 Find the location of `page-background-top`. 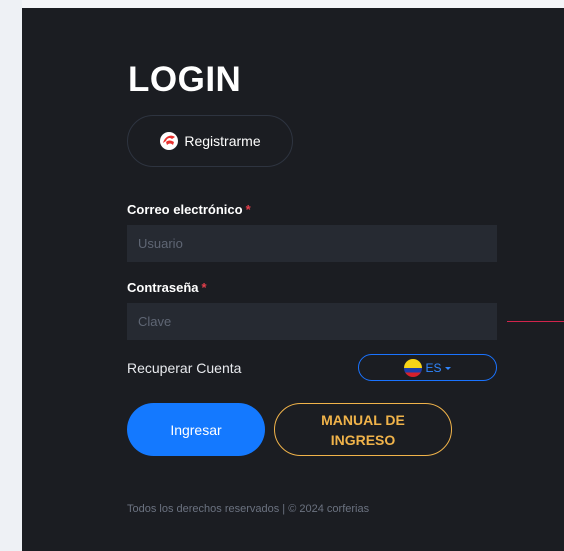

page-background-top is located at coordinates (293, 4).